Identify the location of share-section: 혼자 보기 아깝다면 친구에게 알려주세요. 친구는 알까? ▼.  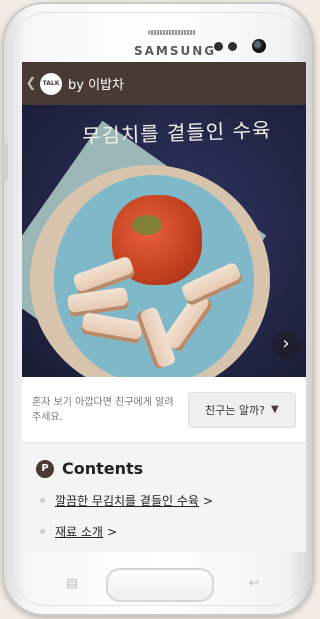
(164, 410).